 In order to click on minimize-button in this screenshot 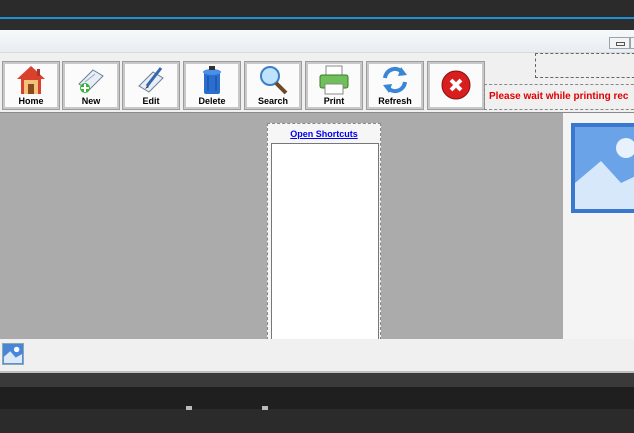, I will do `click(619, 43)`.